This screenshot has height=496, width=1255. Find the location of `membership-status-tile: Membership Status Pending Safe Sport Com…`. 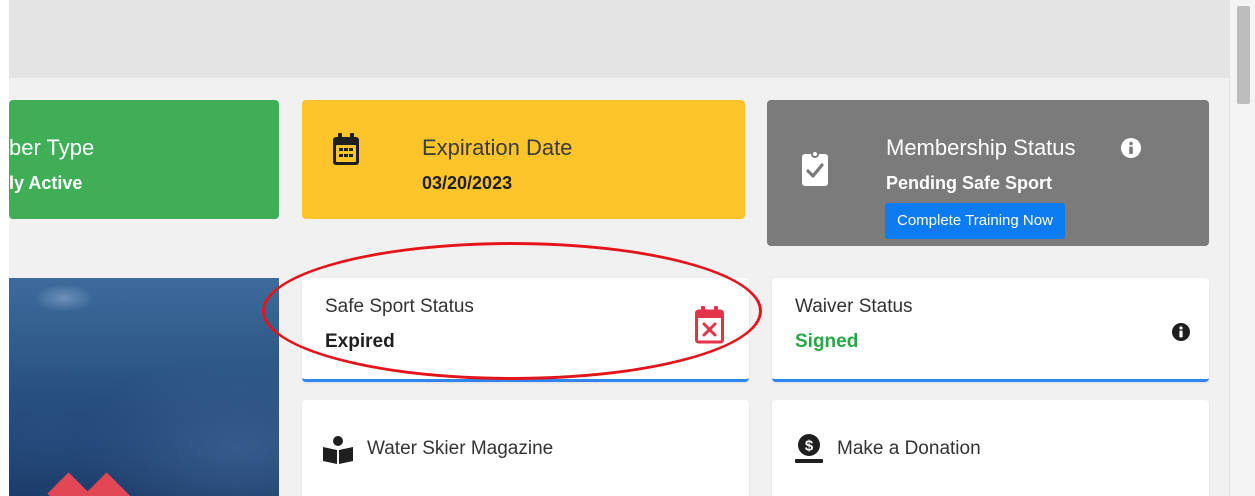

membership-status-tile: Membership Status Pending Safe Sport Com… is located at coordinates (988, 173).